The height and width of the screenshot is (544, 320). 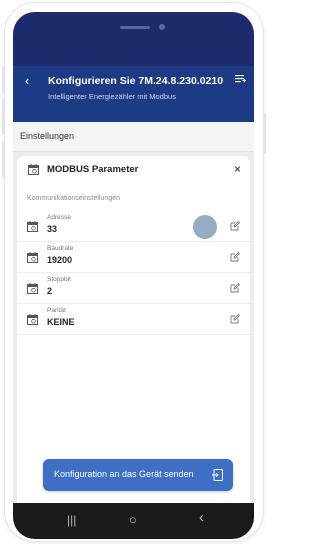 I want to click on parameter-row-paritaet: Parität KEINE, so click(x=133, y=319).